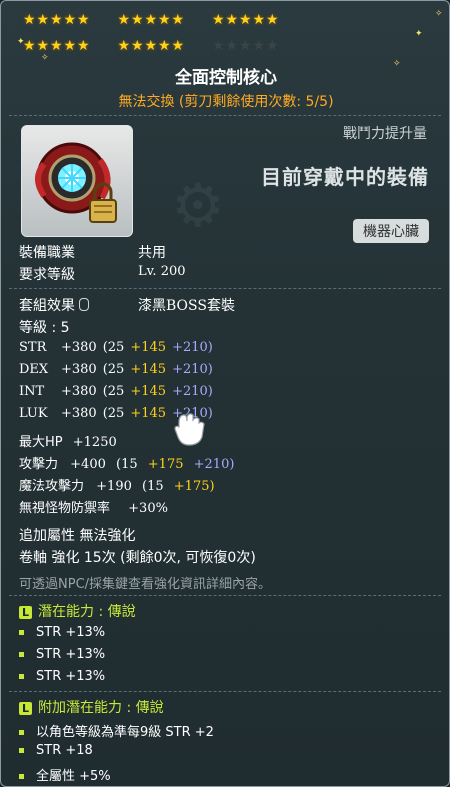 The width and height of the screenshot is (450, 787). Describe the element at coordinates (47, 275) in the screenshot. I see `level-req-label: 要求等級` at that location.